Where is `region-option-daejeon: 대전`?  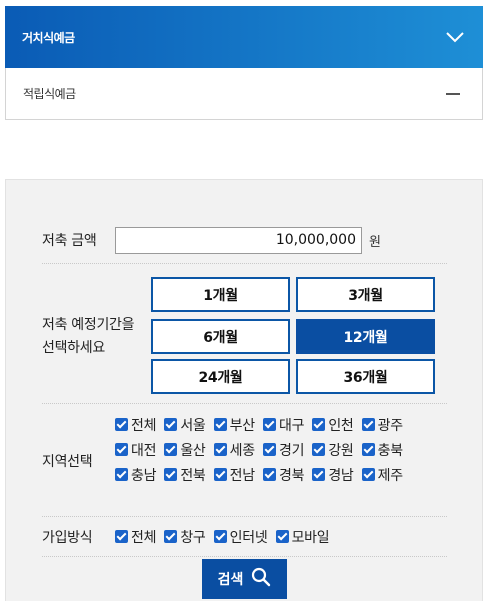
region-option-daejeon: 대전 is located at coordinates (135, 451).